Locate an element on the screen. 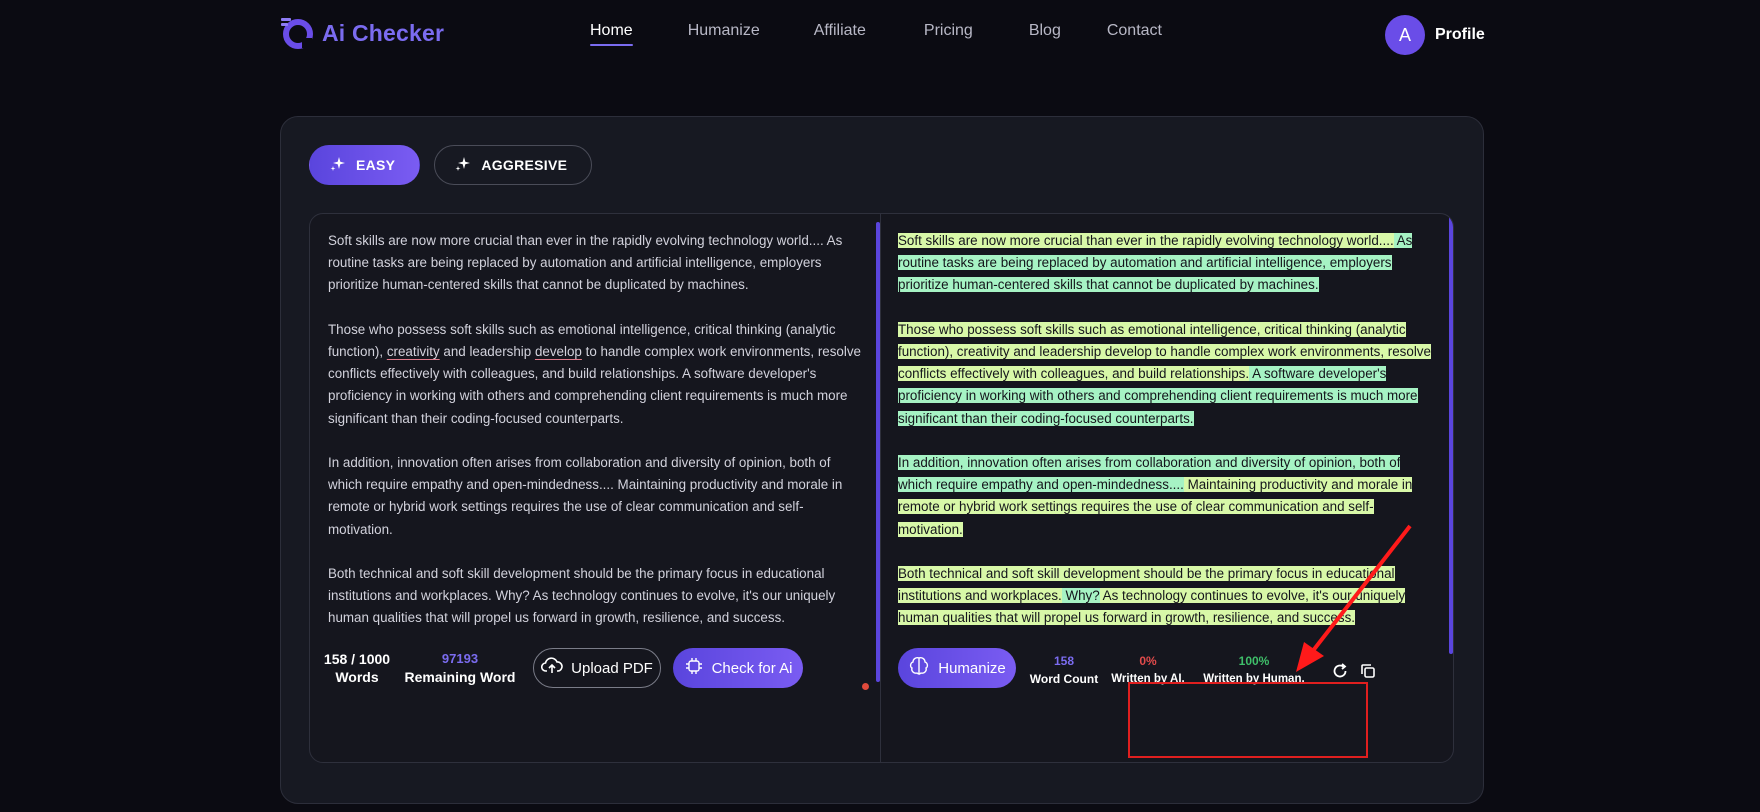 The height and width of the screenshot is (812, 1760). upload-pdf-button: Upload PDF is located at coordinates (597, 668).